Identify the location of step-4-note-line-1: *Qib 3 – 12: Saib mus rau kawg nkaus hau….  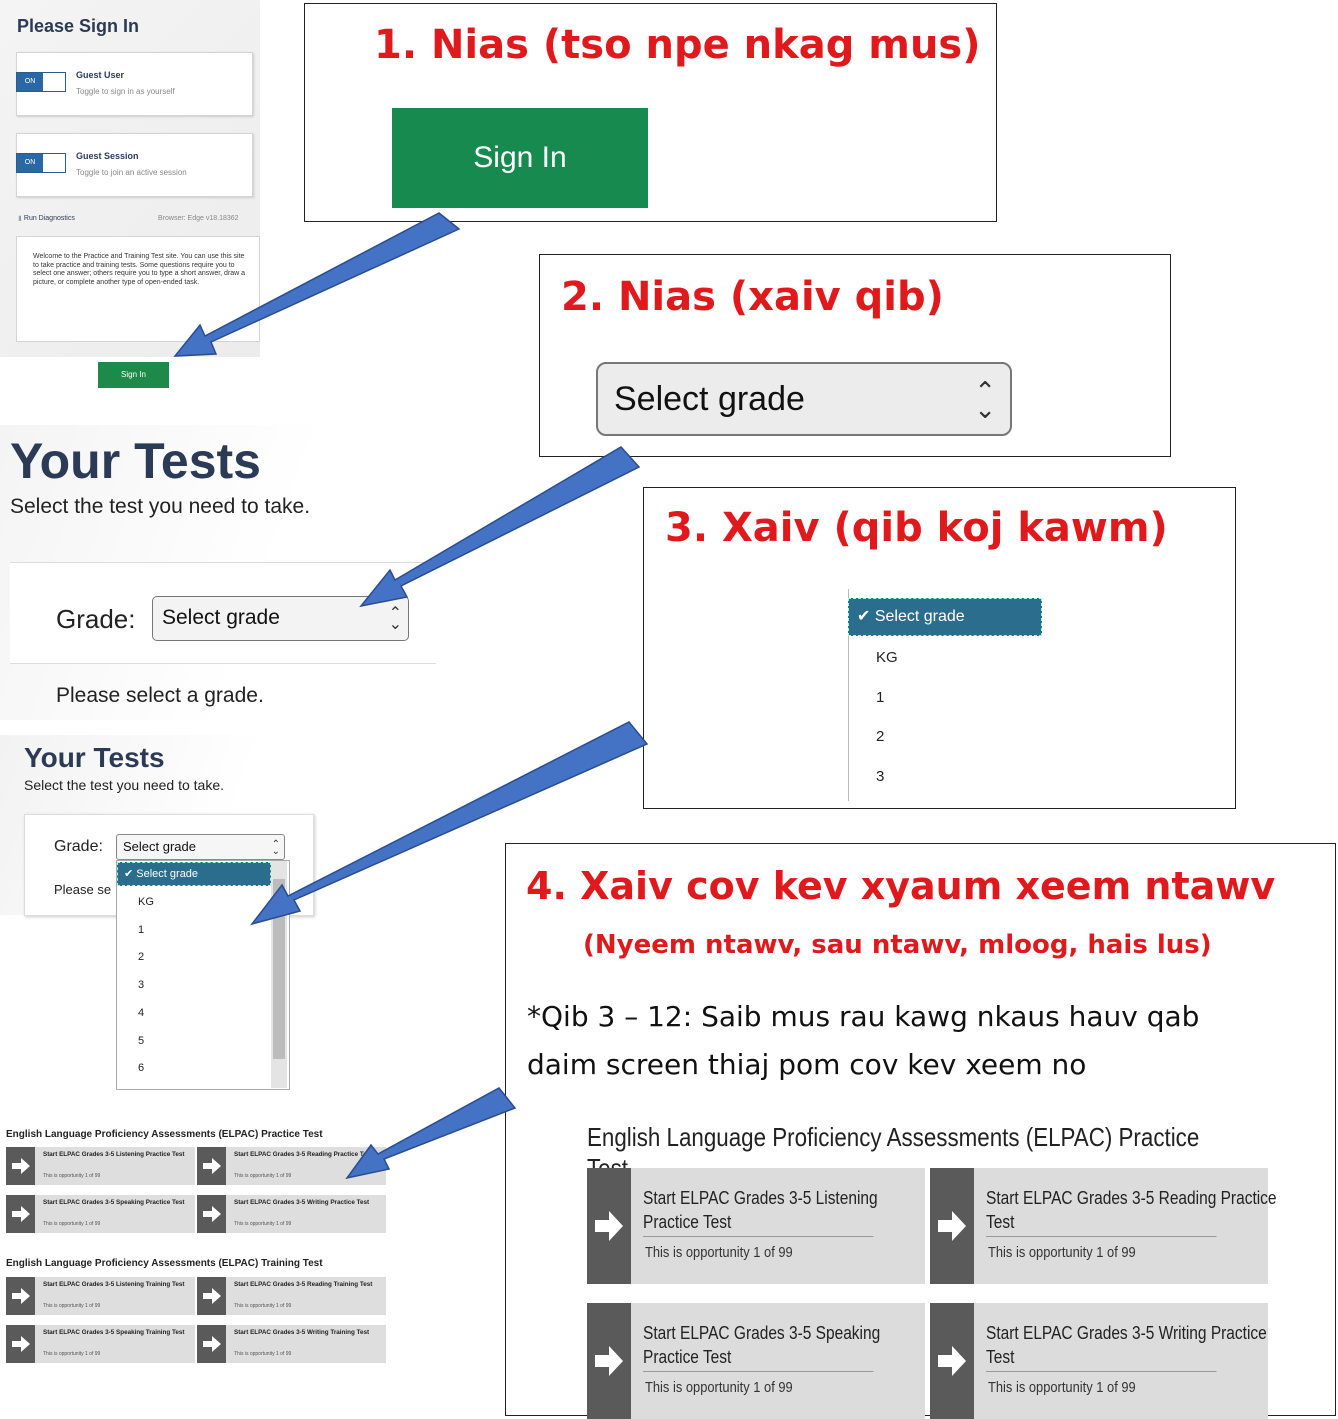
(863, 1016).